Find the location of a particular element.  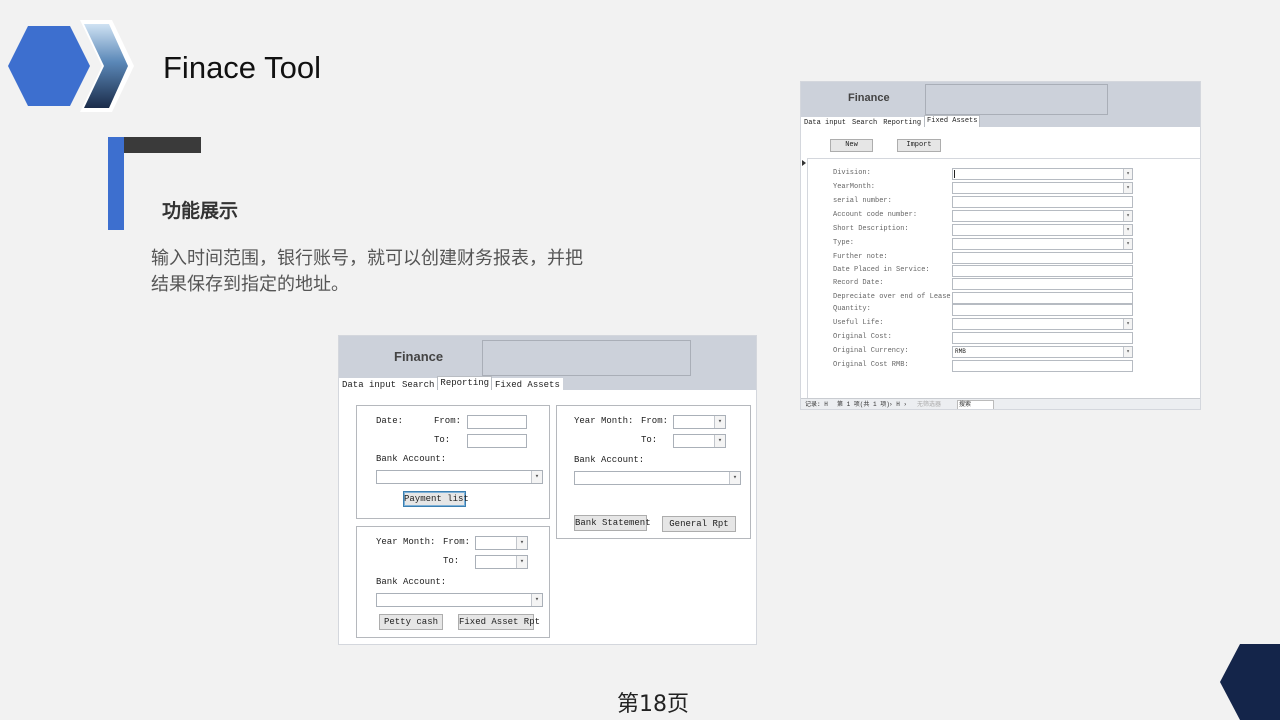

field-label: serial number: is located at coordinates (862, 201).